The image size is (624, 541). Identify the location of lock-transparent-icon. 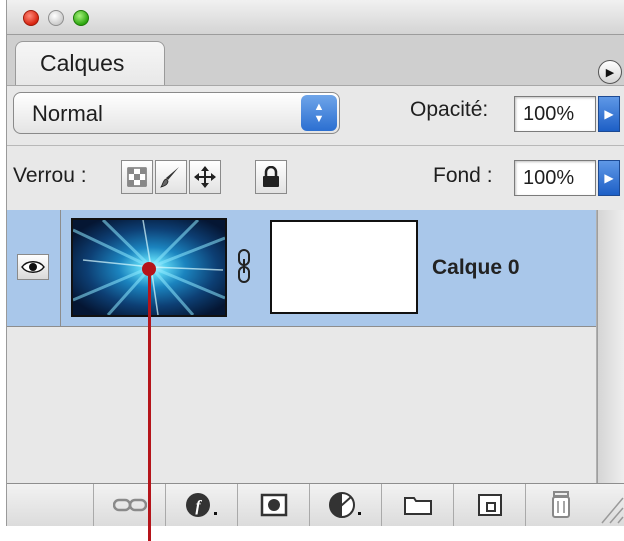
(137, 177).